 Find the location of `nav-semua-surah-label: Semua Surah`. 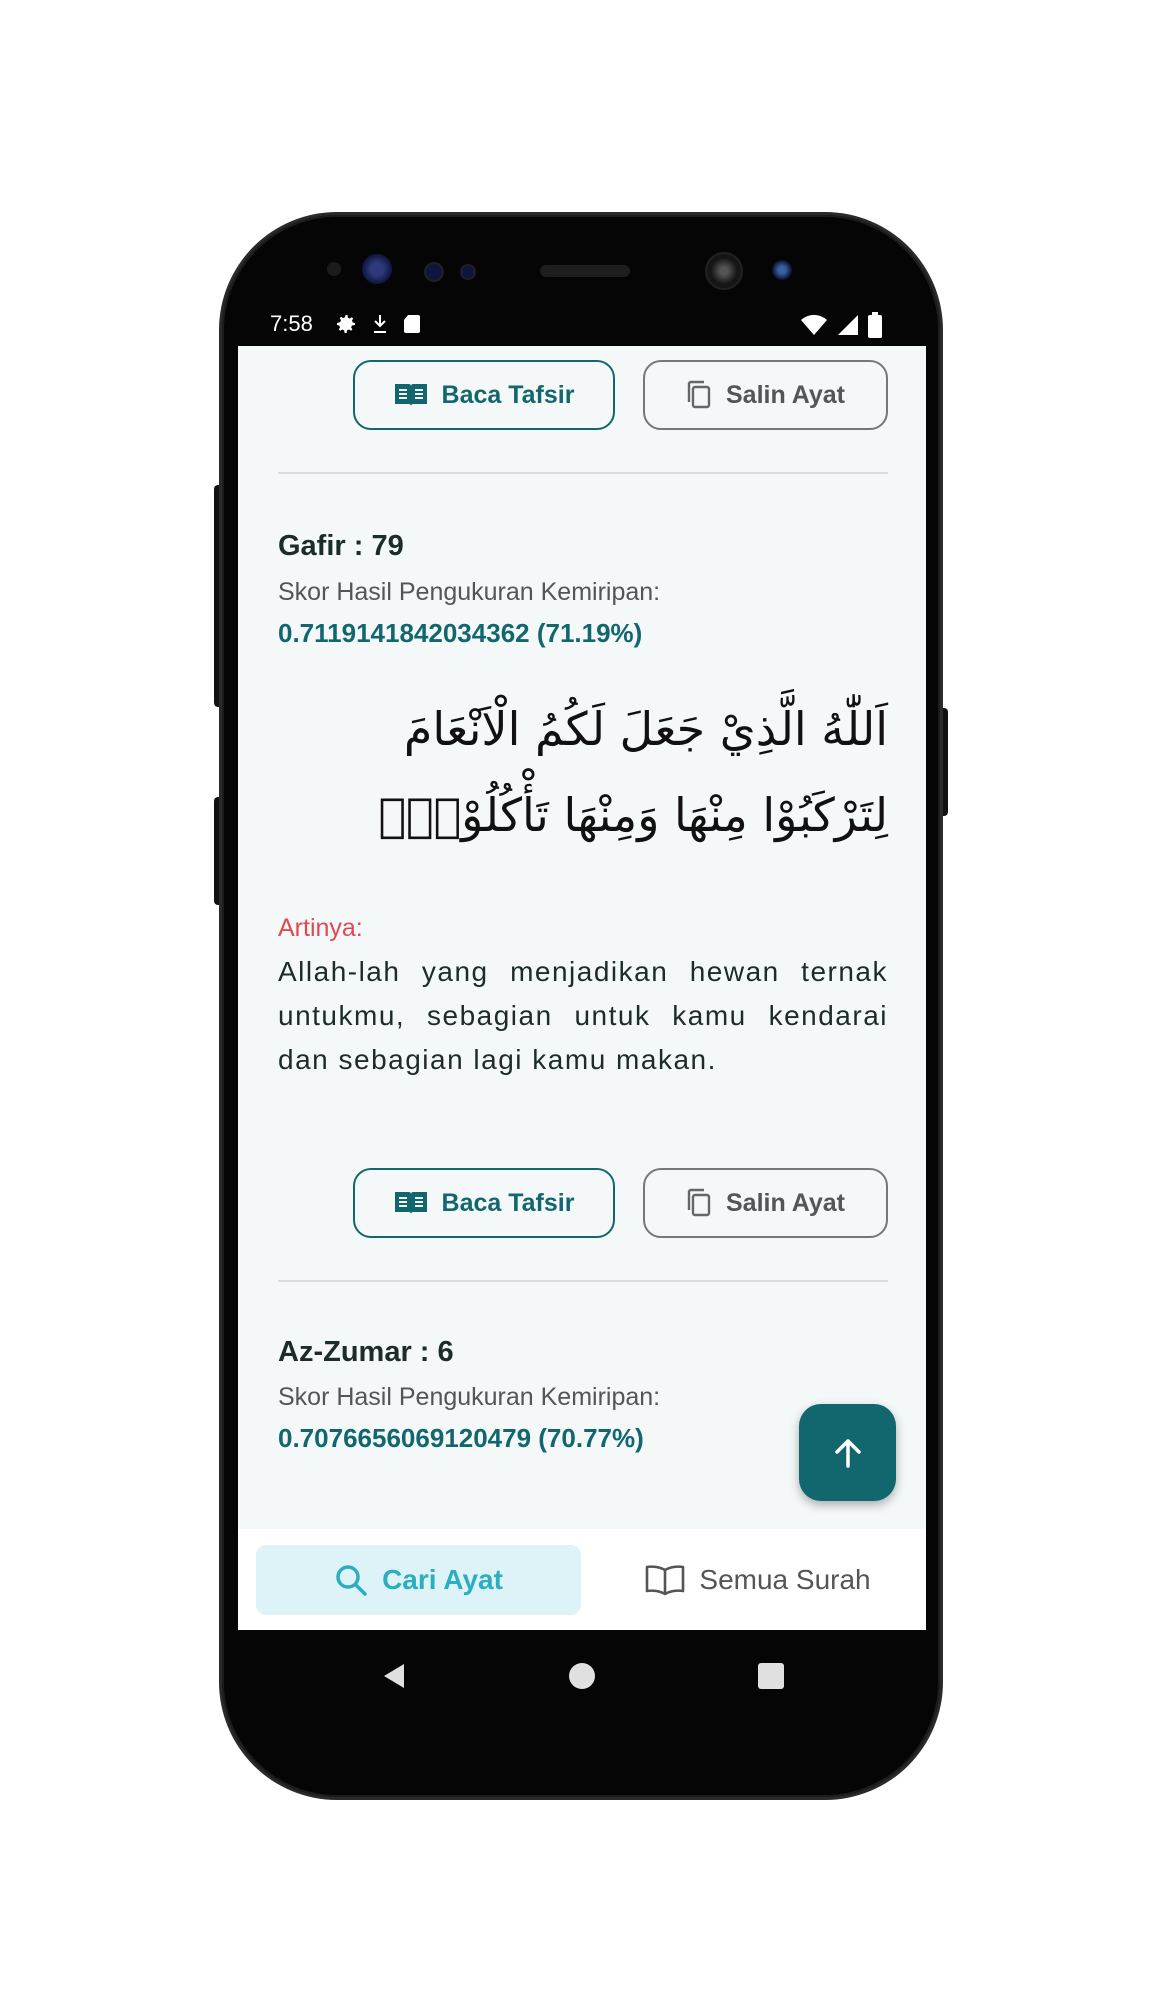

nav-semua-surah-label: Semua Surah is located at coordinates (785, 1579).